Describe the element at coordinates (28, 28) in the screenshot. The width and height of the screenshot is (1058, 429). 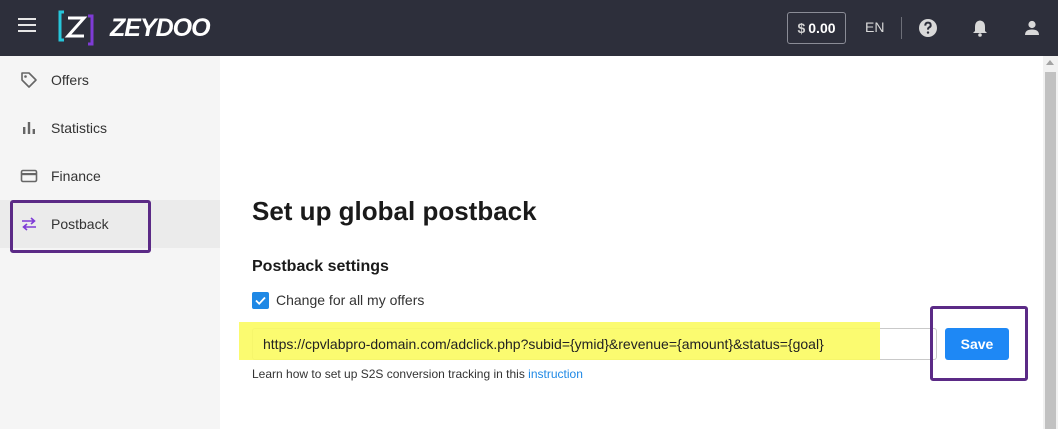
I see `hamburger-menu-icon` at that location.